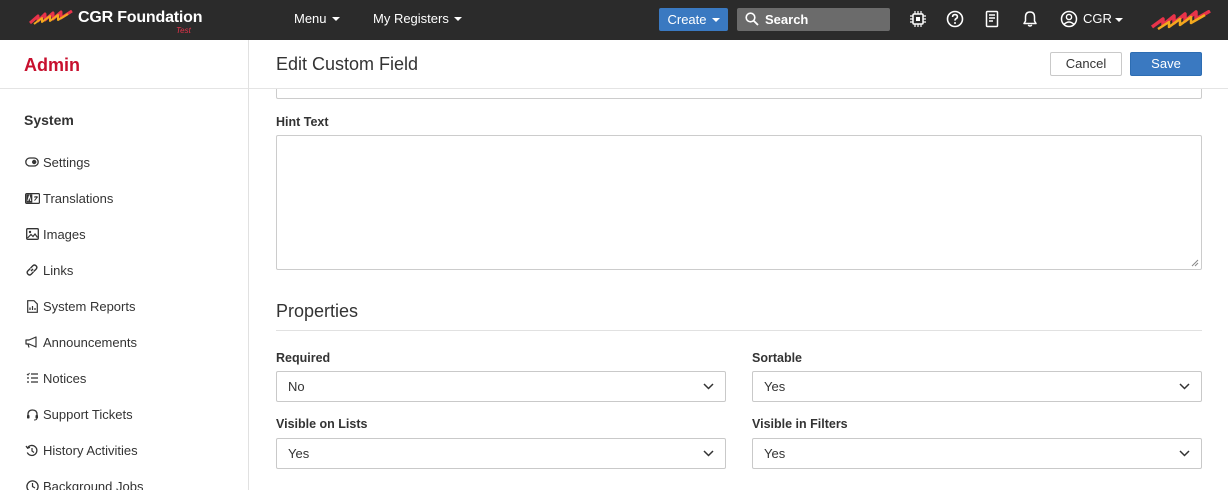 This screenshot has width=1228, height=490. Describe the element at coordinates (32, 198) in the screenshot. I see `translate-icon` at that location.